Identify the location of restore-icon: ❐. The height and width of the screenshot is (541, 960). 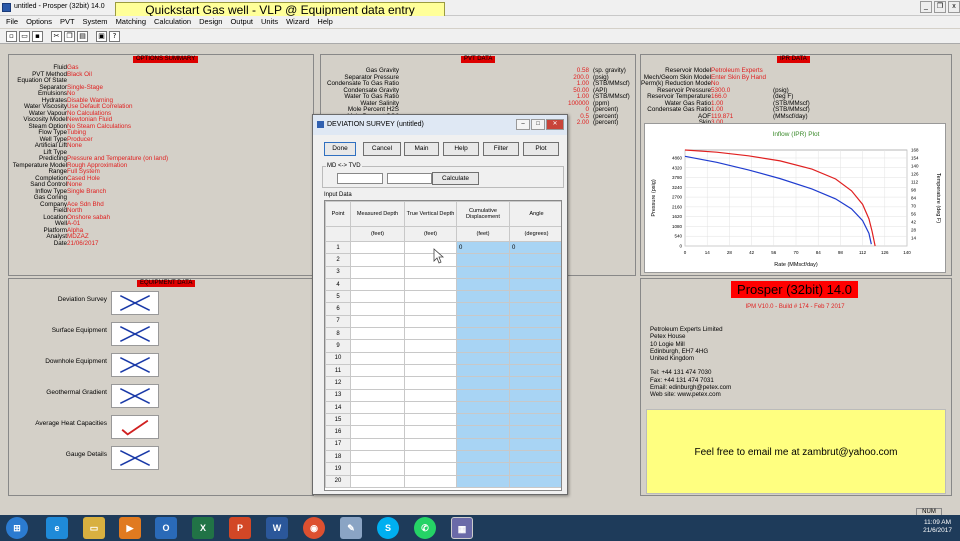
(940, 7).